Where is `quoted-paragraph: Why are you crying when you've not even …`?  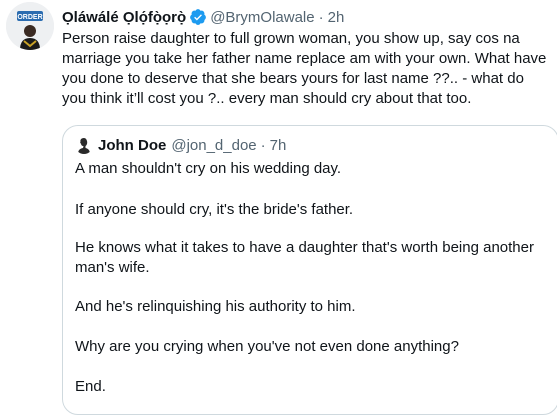 quoted-paragraph: Why are you crying when you've not even … is located at coordinates (267, 346).